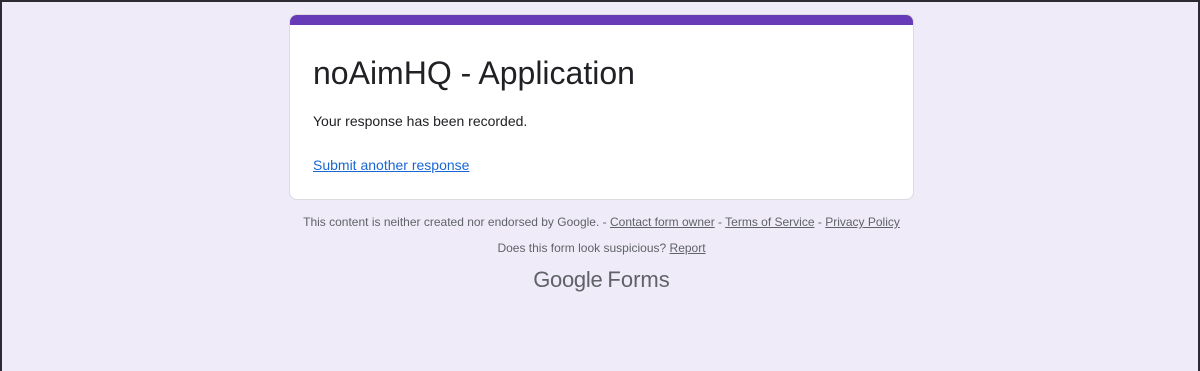 The height and width of the screenshot is (371, 1200). I want to click on forms-wordmark: Forms, so click(638, 279).